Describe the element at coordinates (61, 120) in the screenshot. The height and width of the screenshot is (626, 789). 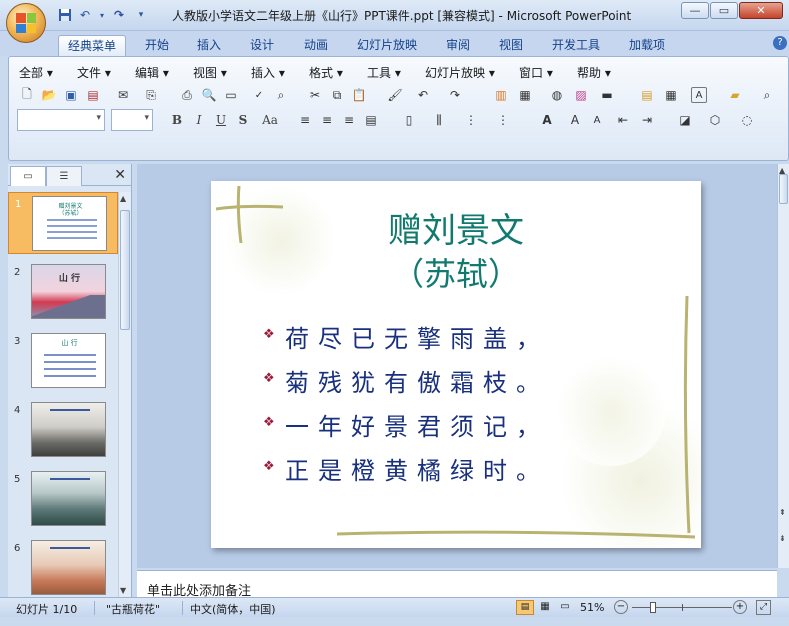
I see `font-name-combo` at that location.